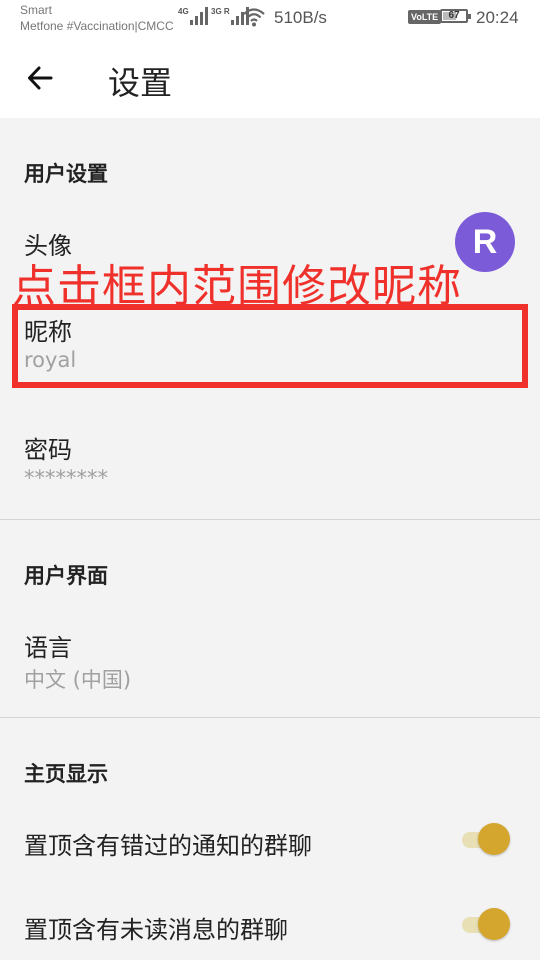 Image resolution: width=540 pixels, height=960 pixels. Describe the element at coordinates (48, 648) in the screenshot. I see `language-setting-title: 语言` at that location.